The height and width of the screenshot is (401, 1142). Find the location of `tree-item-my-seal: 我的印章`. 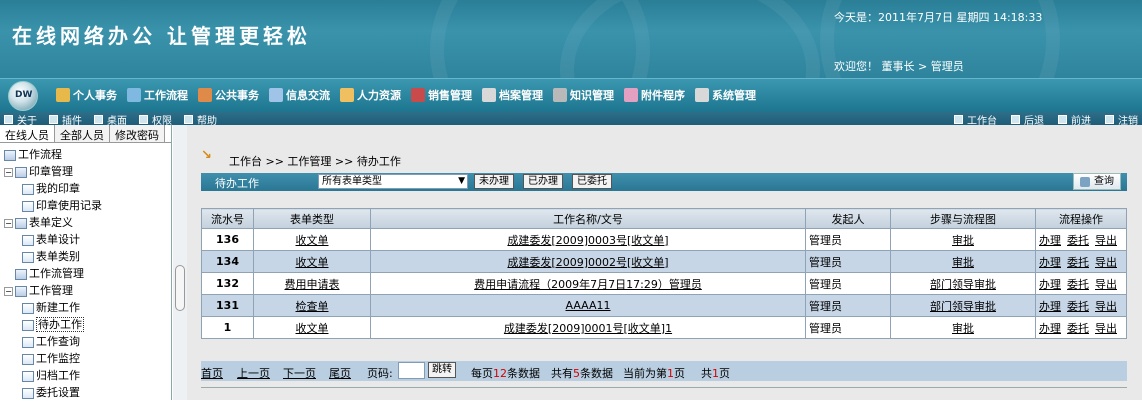

tree-item-my-seal: 我的印章 is located at coordinates (85, 188).